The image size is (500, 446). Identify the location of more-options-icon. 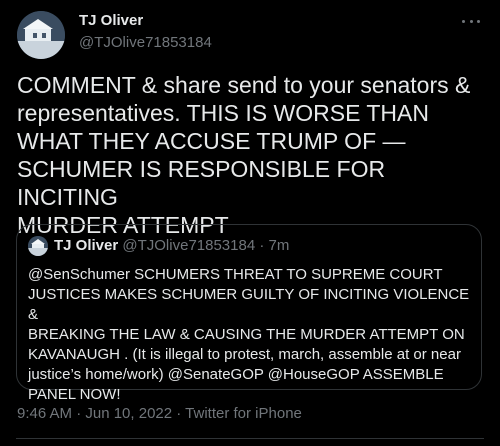
(471, 21).